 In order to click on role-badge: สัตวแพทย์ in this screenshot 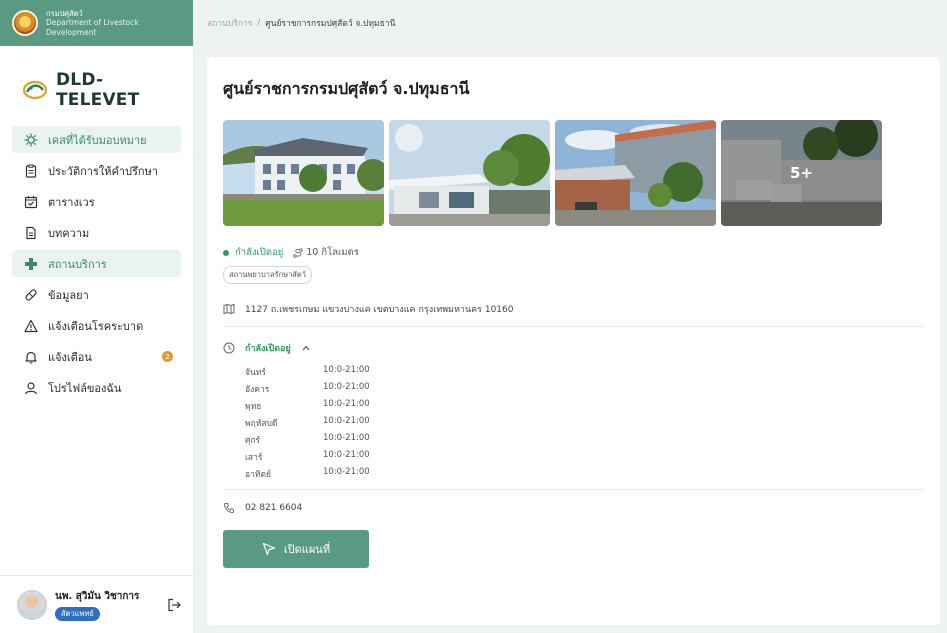, I will do `click(77, 613)`.